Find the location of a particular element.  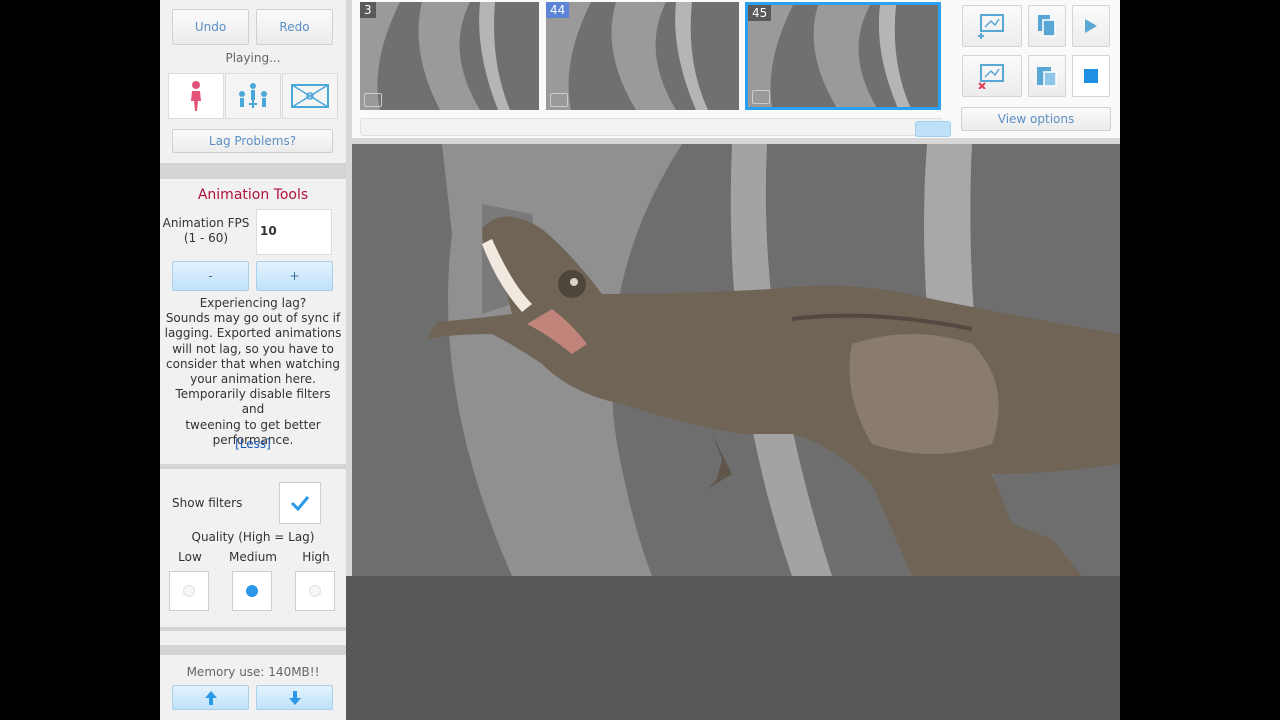

copy-frame-button is located at coordinates (1047, 26).